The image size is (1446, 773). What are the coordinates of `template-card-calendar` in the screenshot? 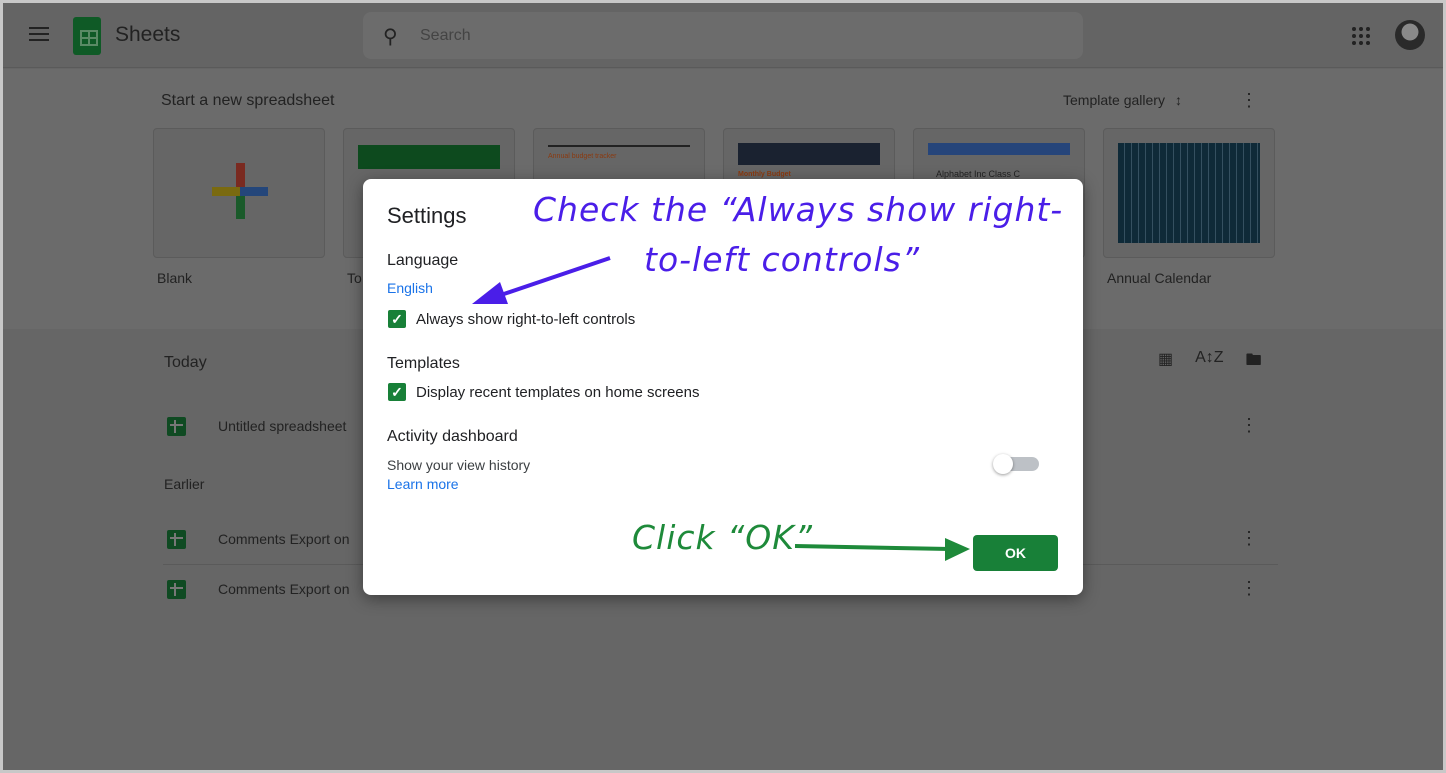 It's located at (1189, 193).